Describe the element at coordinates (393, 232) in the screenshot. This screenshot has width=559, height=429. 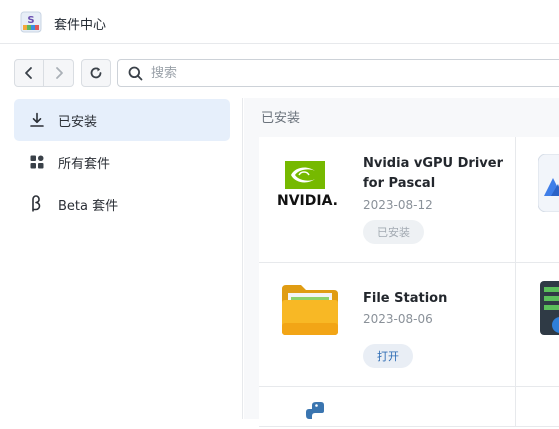
I see `installed-button: 已安装` at that location.